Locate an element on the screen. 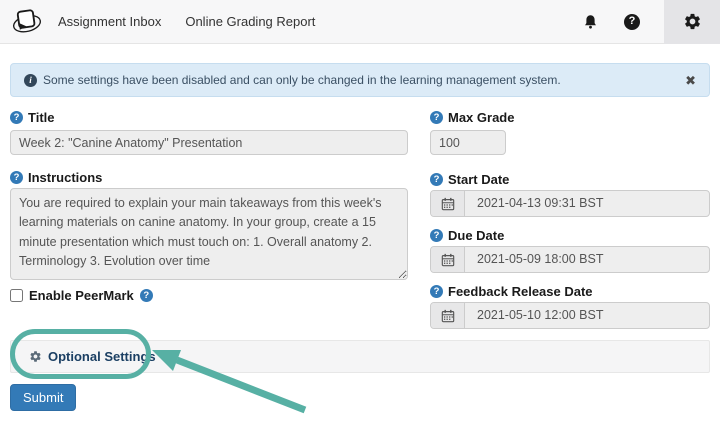  start-date-input: 2021-04-13 09:31 BST is located at coordinates (570, 203).